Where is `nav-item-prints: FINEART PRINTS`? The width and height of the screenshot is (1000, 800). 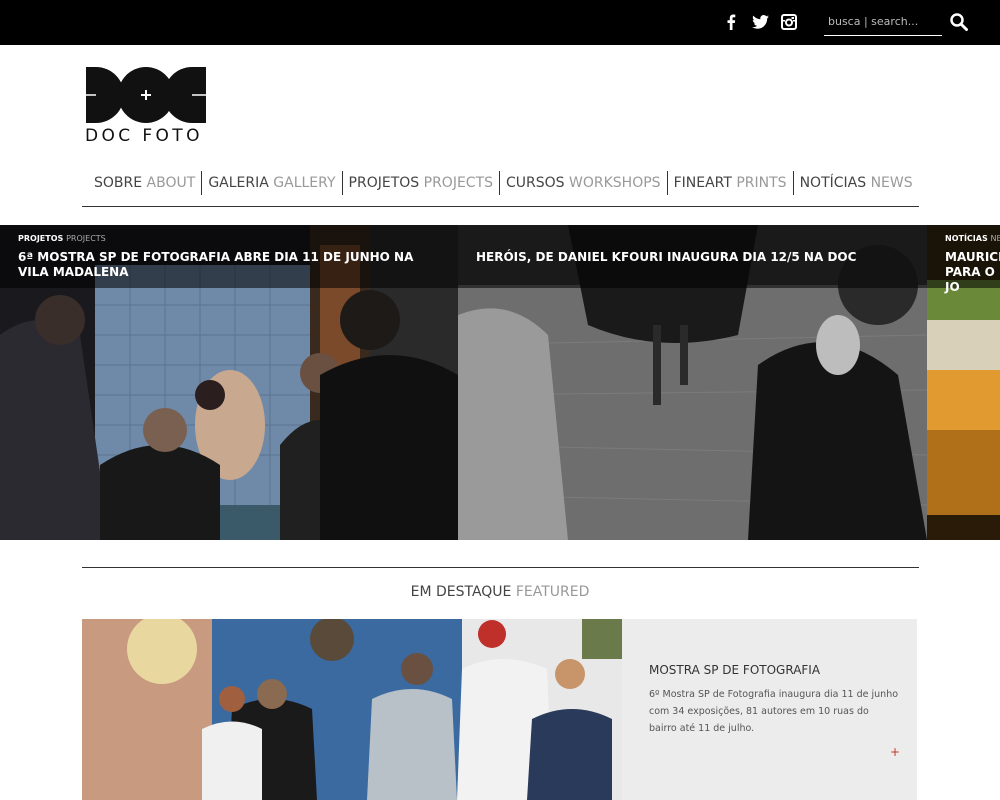
nav-item-prints: FINEART PRINTS is located at coordinates (729, 183).